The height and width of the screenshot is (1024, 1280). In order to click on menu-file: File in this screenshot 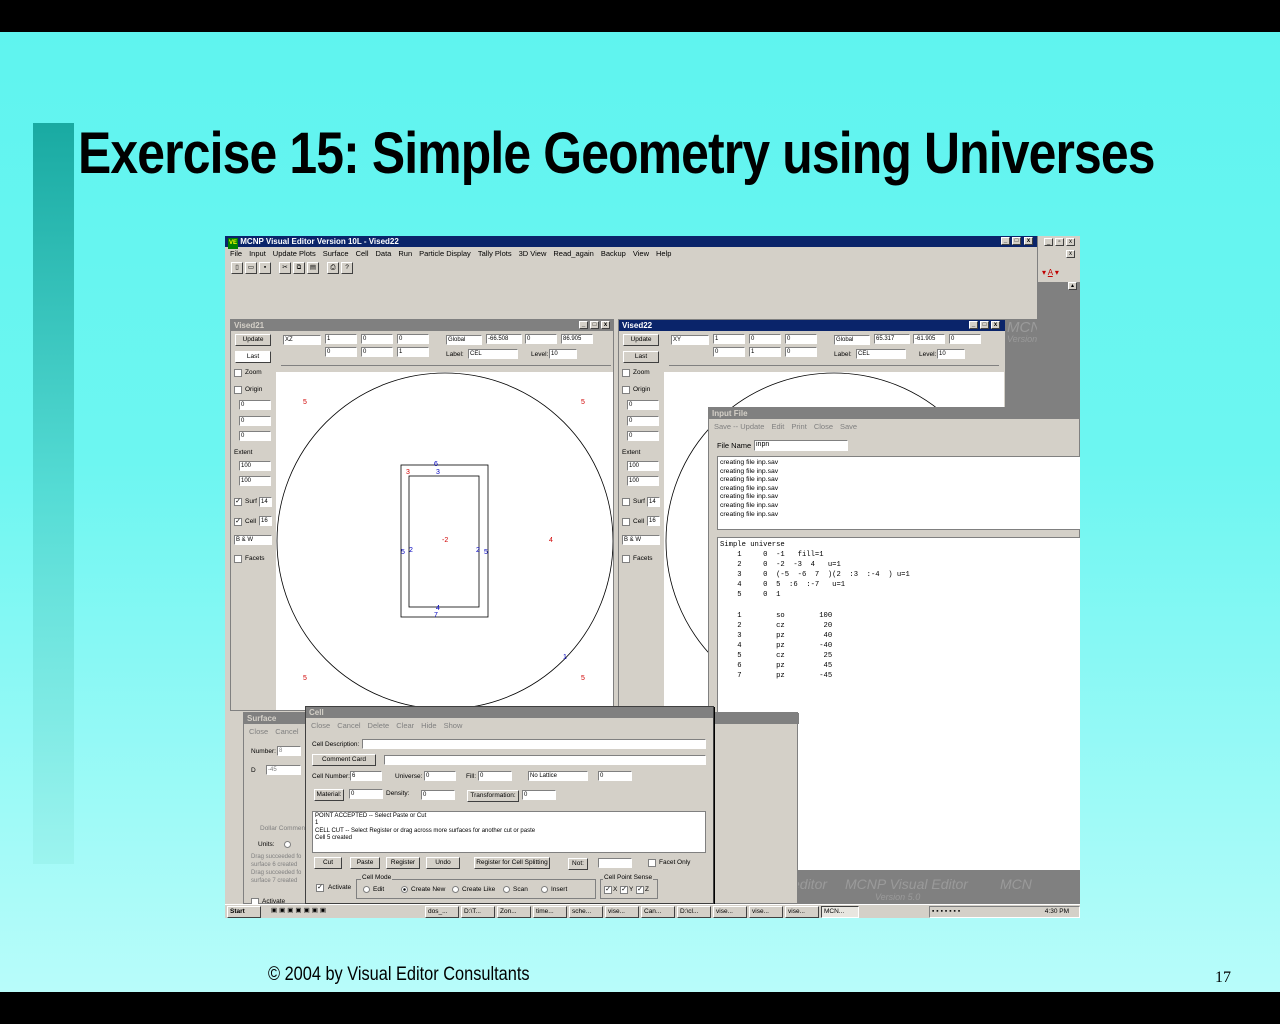, I will do `click(236, 253)`.